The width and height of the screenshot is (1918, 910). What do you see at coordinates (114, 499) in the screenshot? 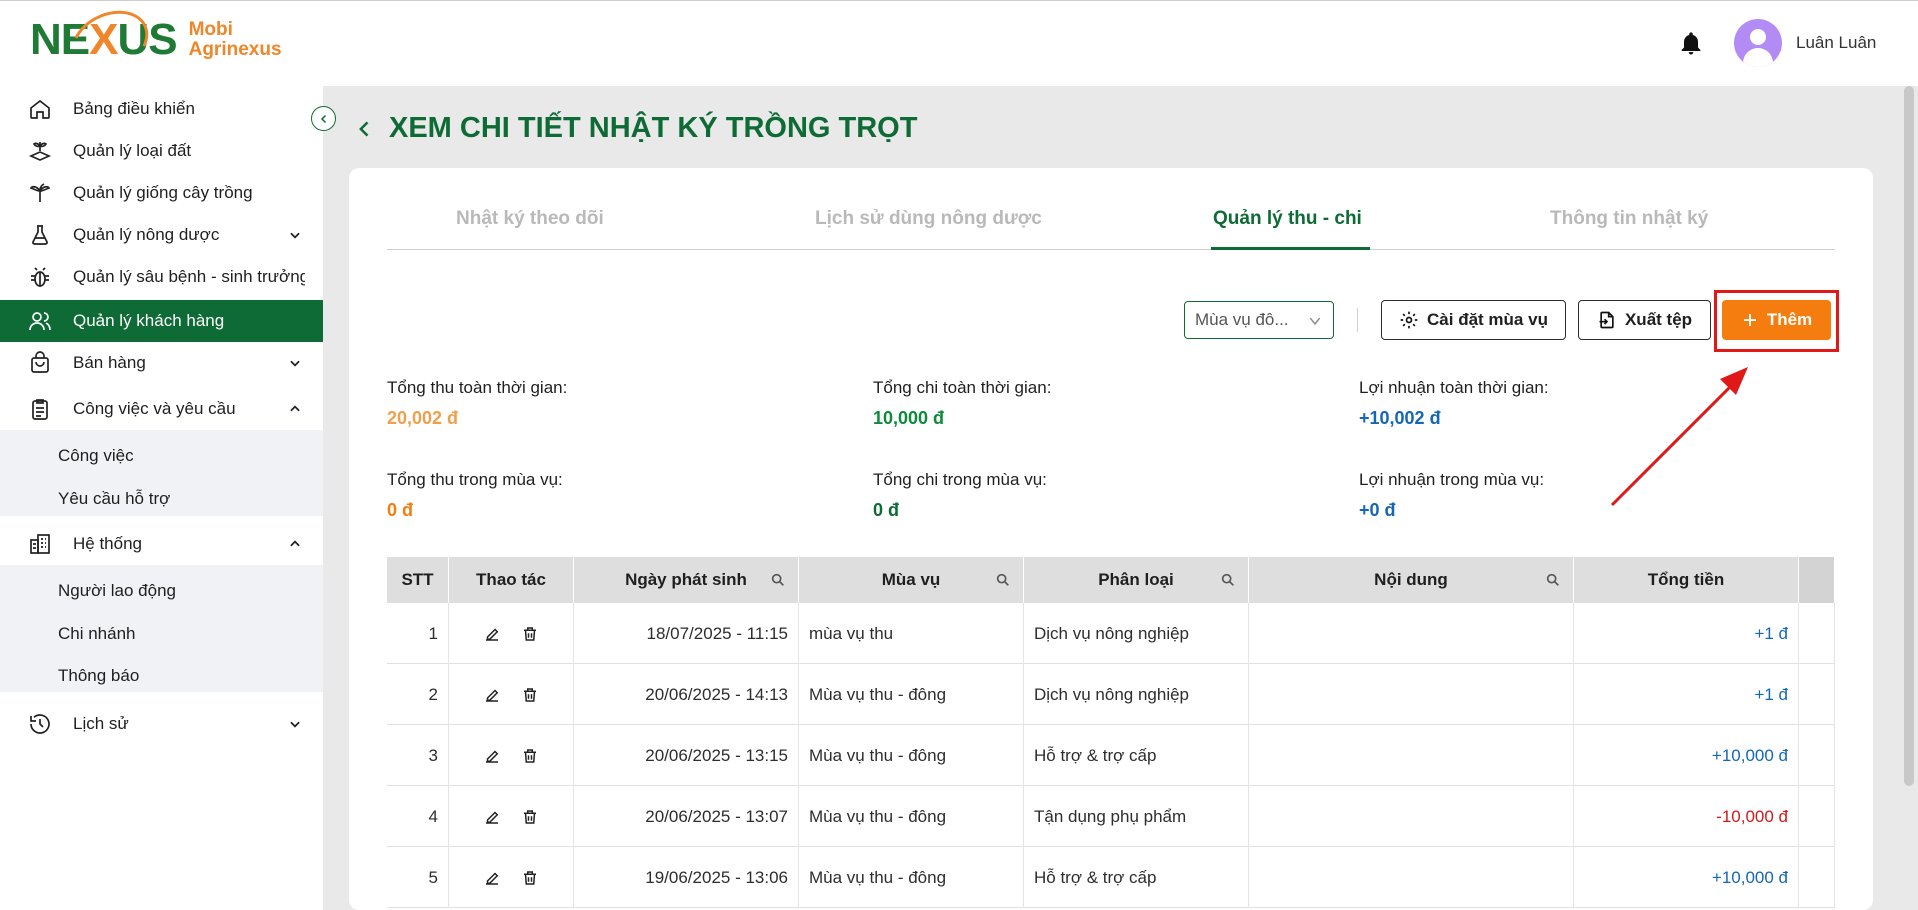
I see `sidebar-subitem-support-requests: Yêu cầu hỗ trợ` at bounding box center [114, 499].